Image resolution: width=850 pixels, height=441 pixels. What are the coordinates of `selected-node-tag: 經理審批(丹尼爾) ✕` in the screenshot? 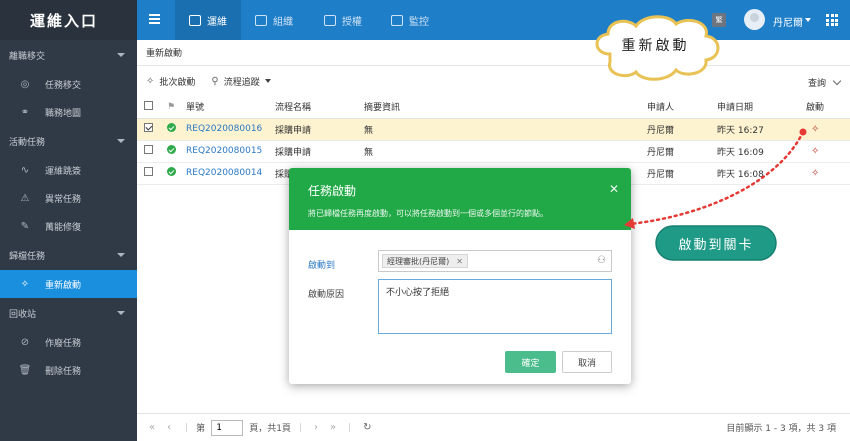 It's located at (425, 261).